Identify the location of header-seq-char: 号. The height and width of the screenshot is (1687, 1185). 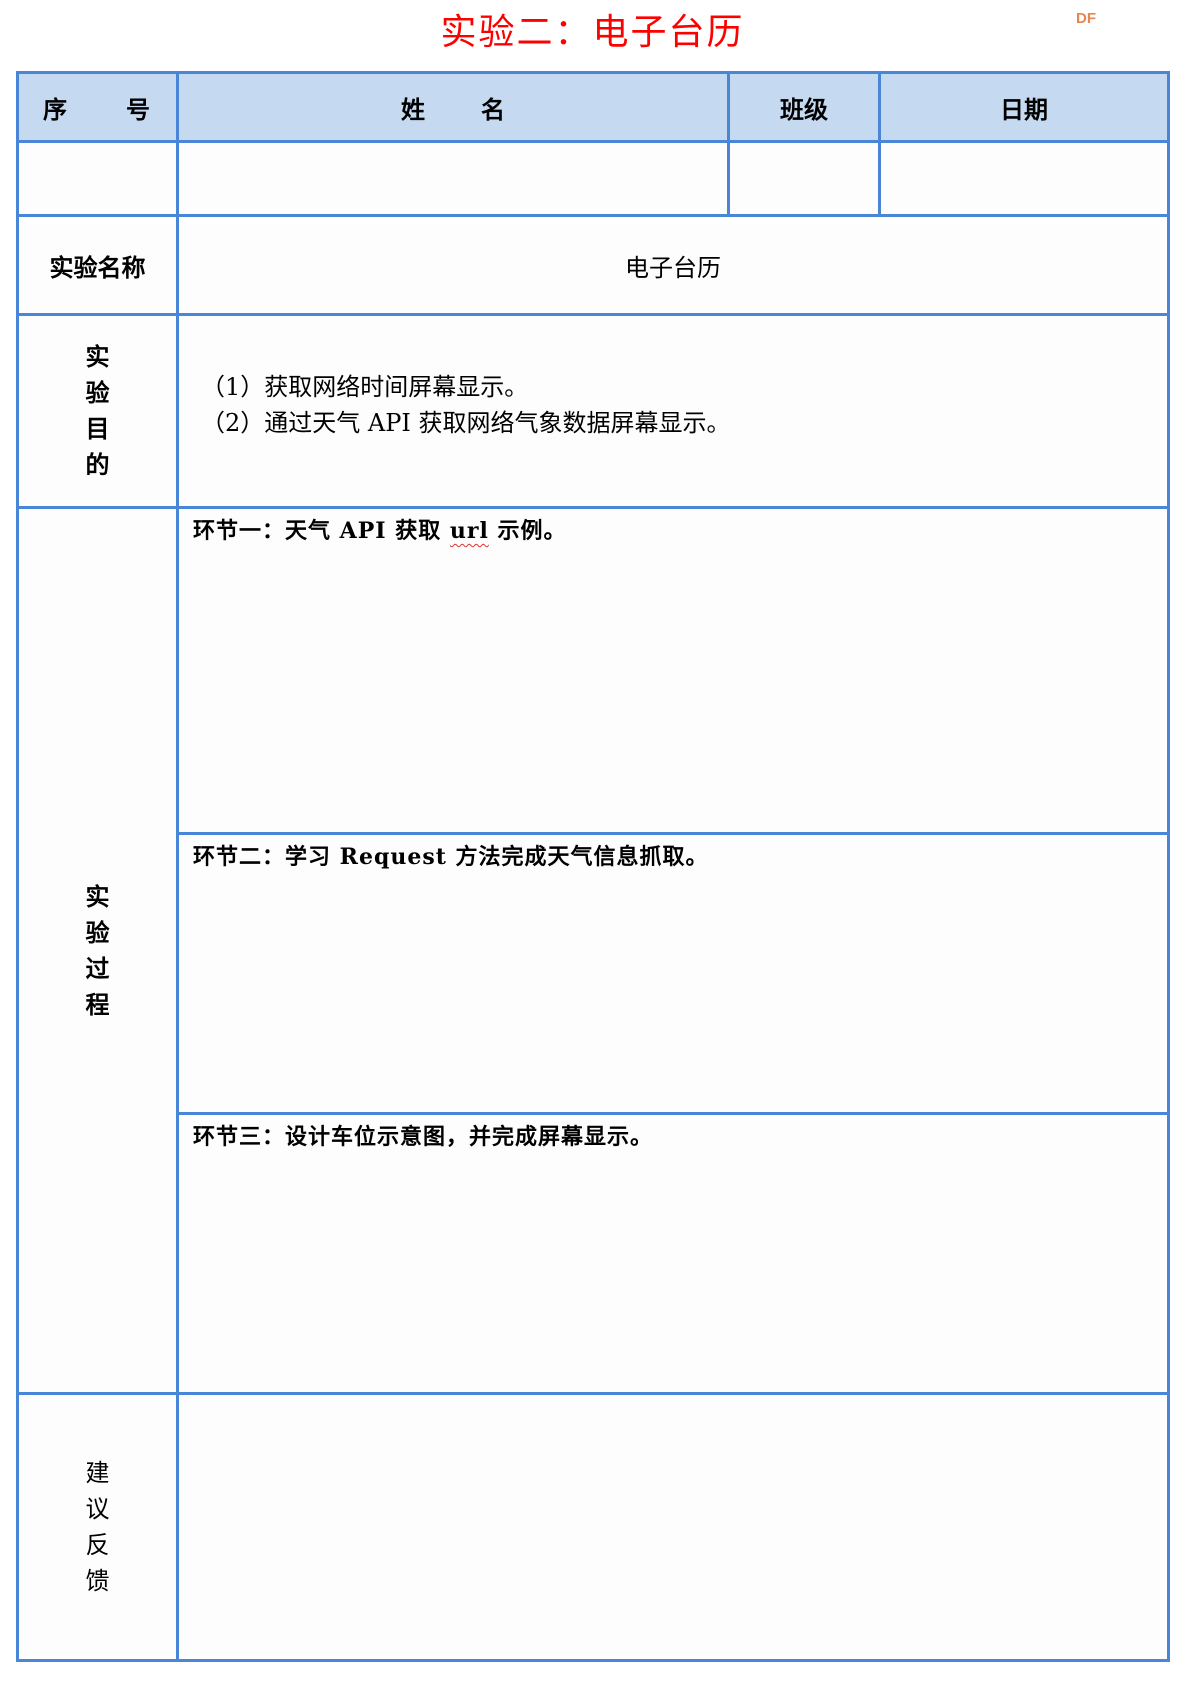
(138, 109).